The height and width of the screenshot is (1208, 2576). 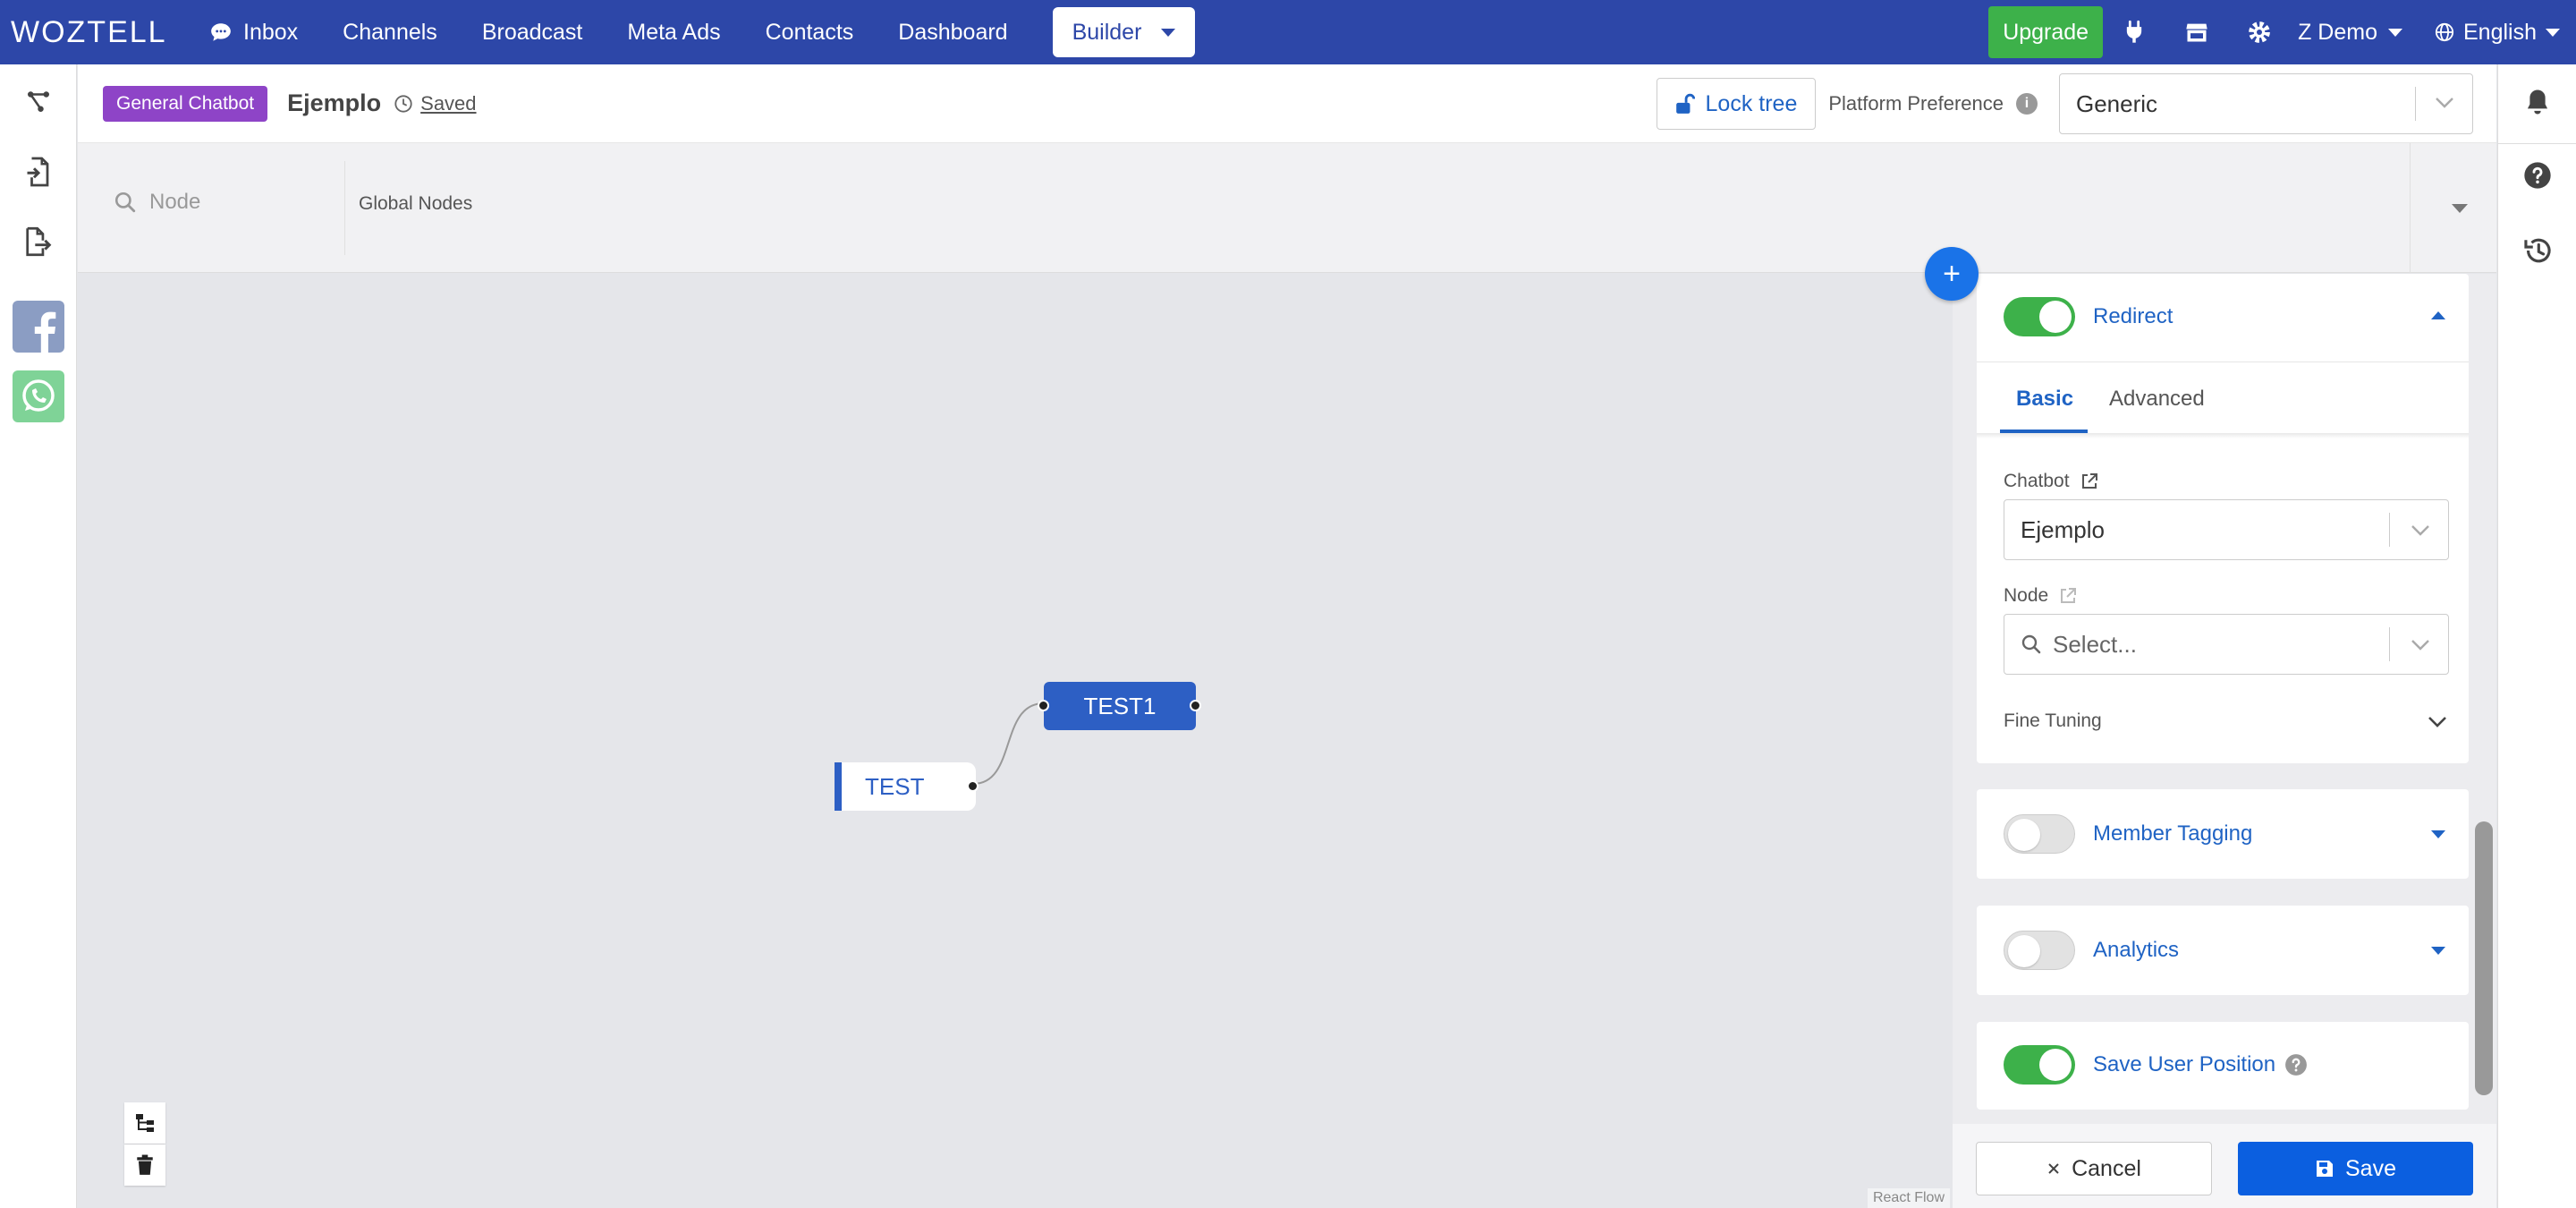 What do you see at coordinates (110, 32) in the screenshot?
I see `woztell-logo: WOZTELL` at bounding box center [110, 32].